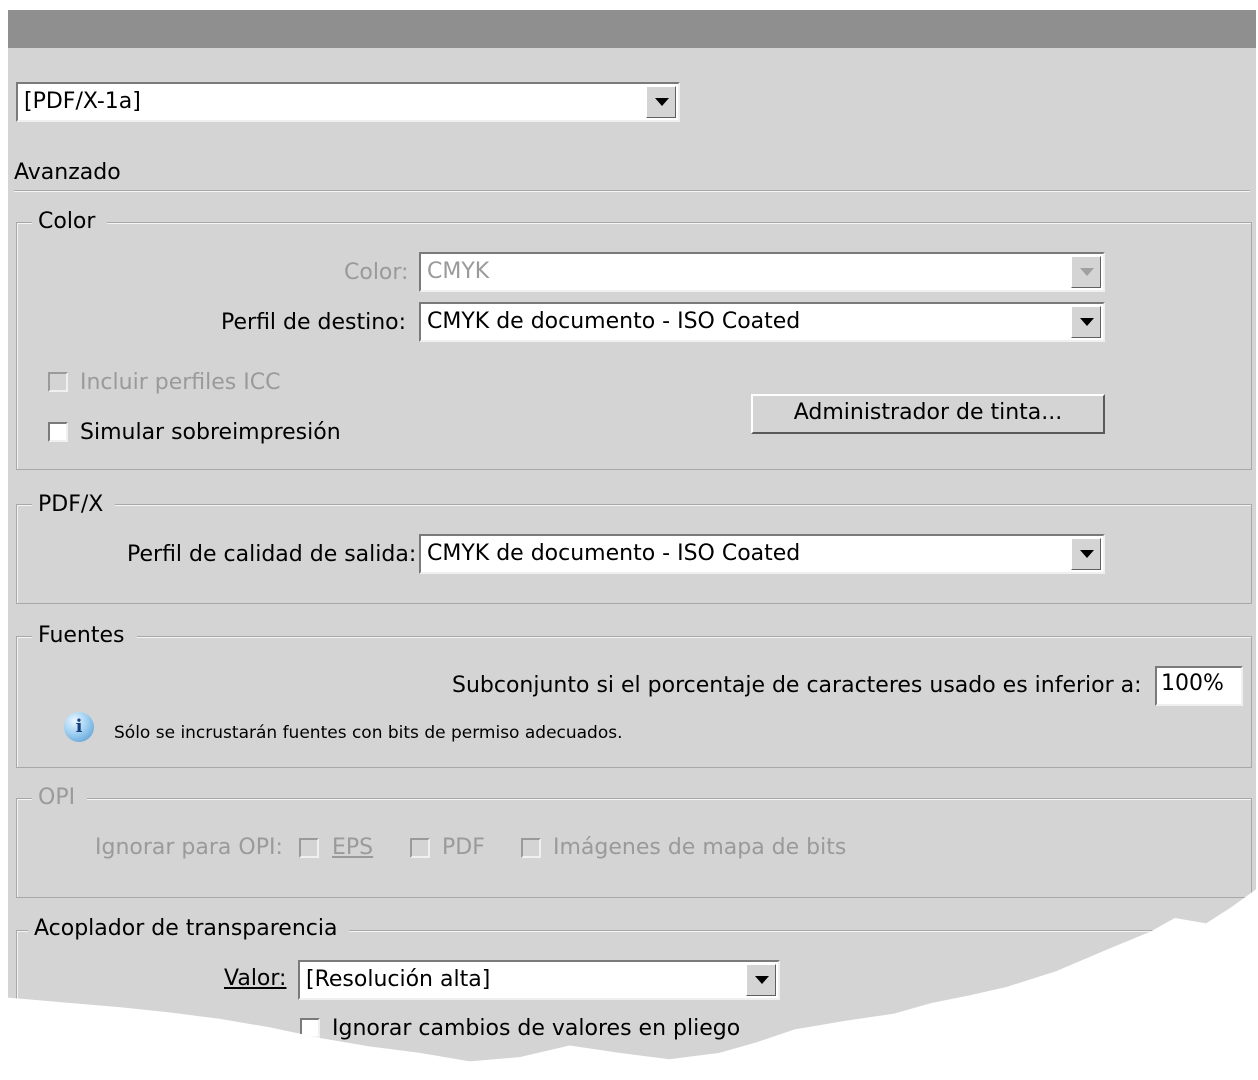 The width and height of the screenshot is (1258, 1080). I want to click on output-intent-label: Perfil de calidad de salida:, so click(272, 554).